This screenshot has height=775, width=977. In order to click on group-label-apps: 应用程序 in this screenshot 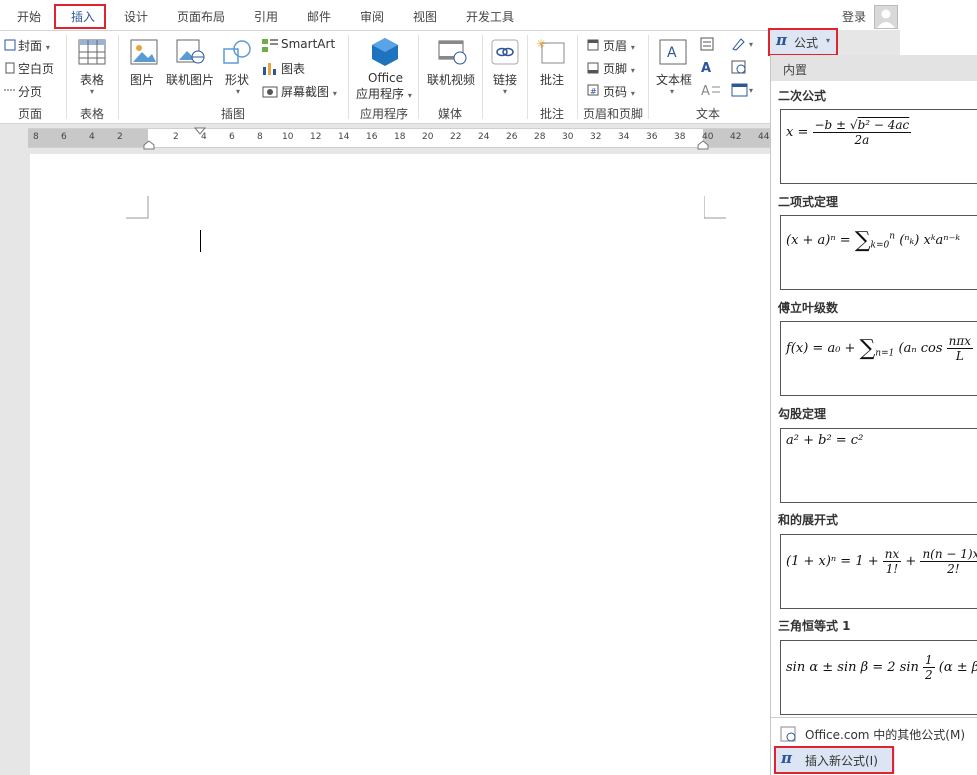, I will do `click(384, 114)`.